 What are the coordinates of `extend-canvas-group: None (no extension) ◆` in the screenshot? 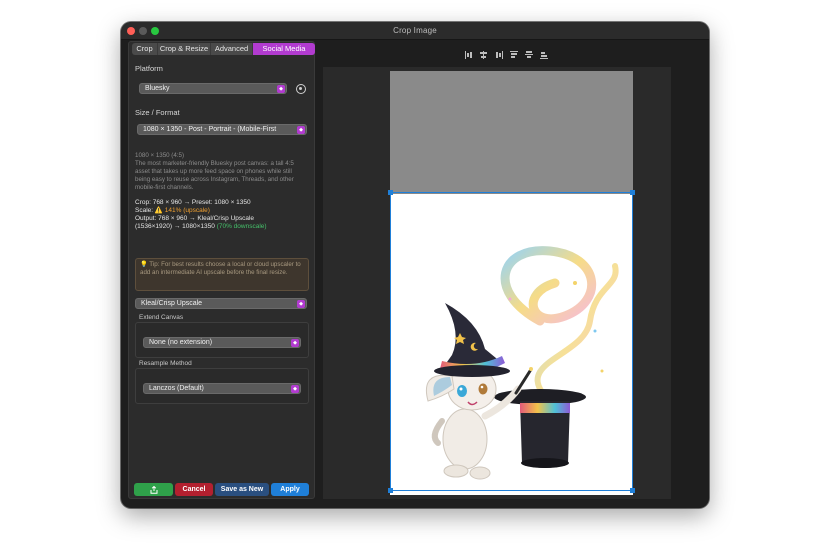 It's located at (222, 340).